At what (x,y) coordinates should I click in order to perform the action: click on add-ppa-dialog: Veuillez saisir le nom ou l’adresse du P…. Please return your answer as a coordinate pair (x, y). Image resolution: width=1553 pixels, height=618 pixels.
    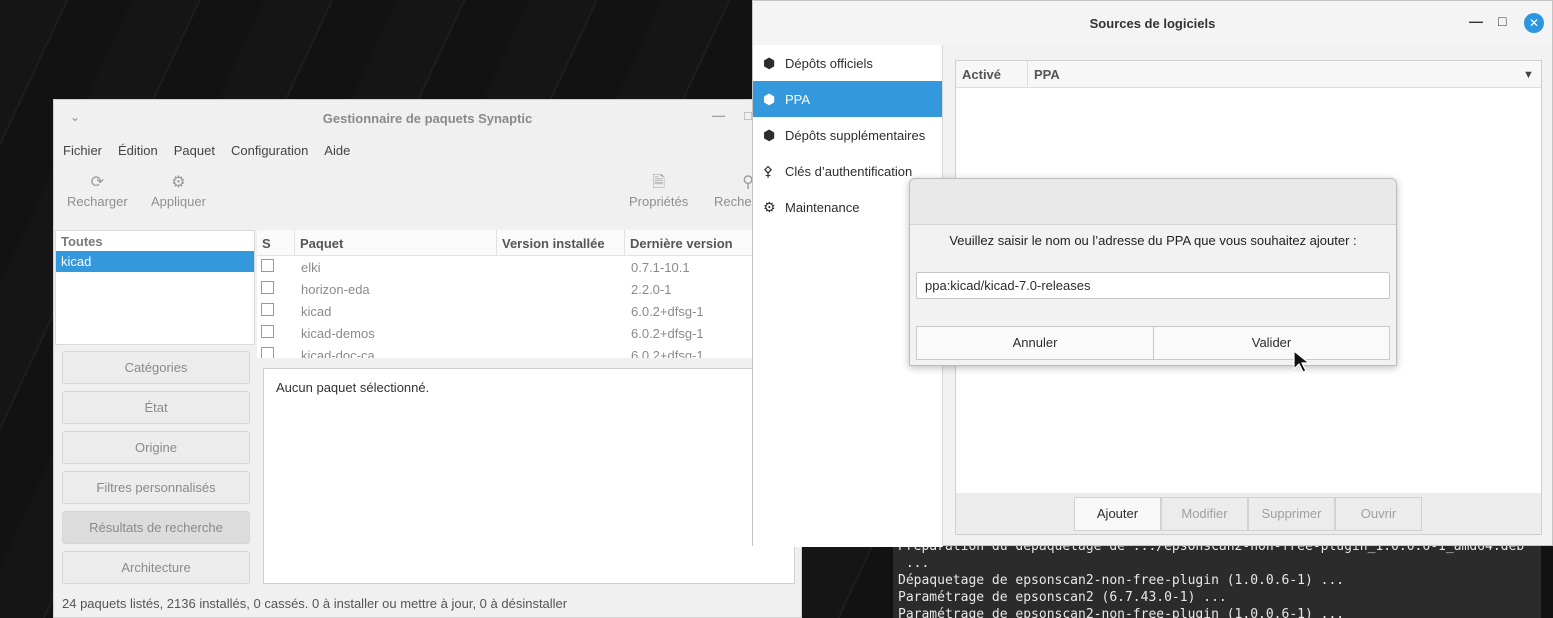
    Looking at the image, I should click on (1153, 272).